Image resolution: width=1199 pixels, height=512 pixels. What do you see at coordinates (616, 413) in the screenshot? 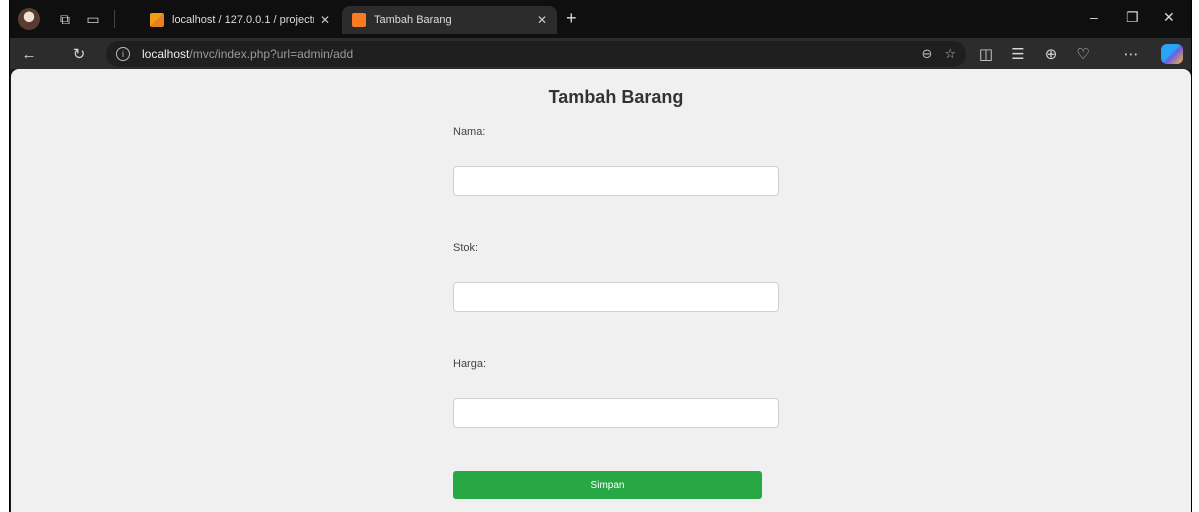
I see `harga-input` at bounding box center [616, 413].